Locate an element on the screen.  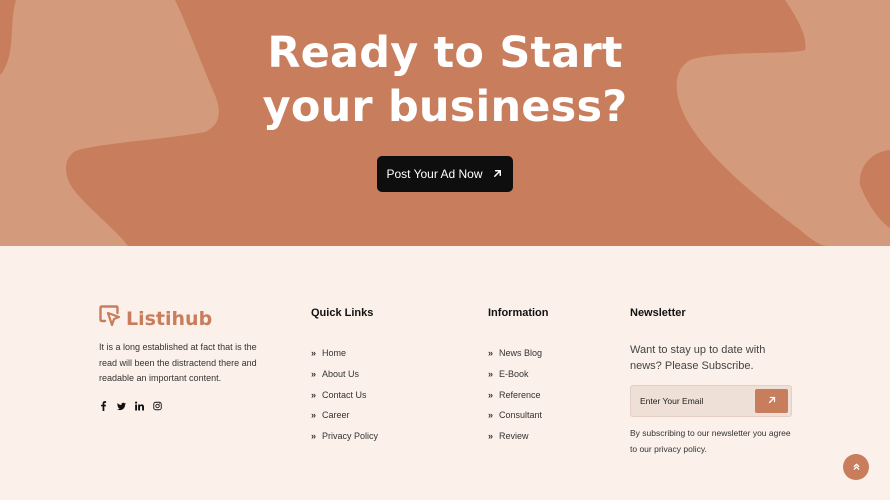
post-ad-button-label: Post Your Ad Now is located at coordinates (434, 174).